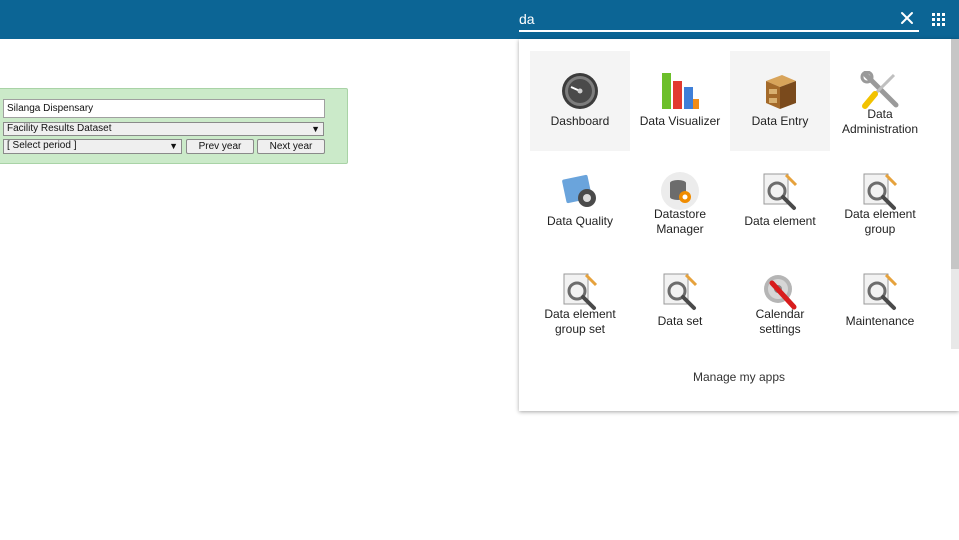  I want to click on app-tile-data-element: Data element, so click(780, 201).